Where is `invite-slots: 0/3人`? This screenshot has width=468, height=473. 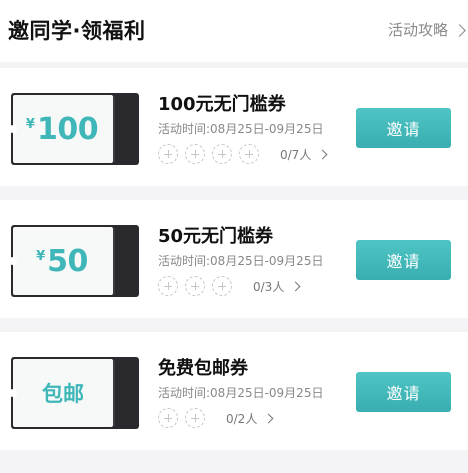 invite-slots: 0/3人 is located at coordinates (229, 286).